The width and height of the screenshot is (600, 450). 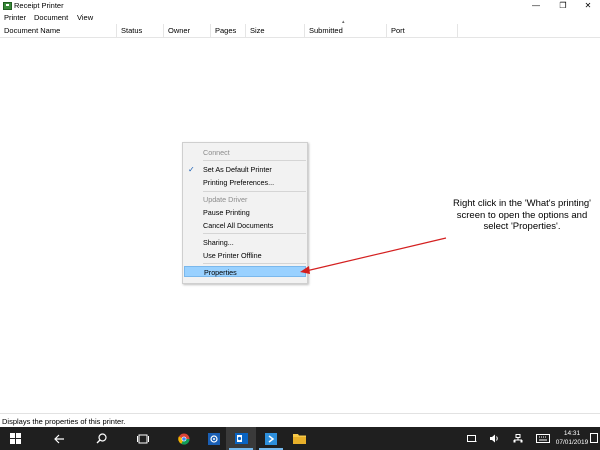 I want to click on menu-view: View, so click(x=85, y=17).